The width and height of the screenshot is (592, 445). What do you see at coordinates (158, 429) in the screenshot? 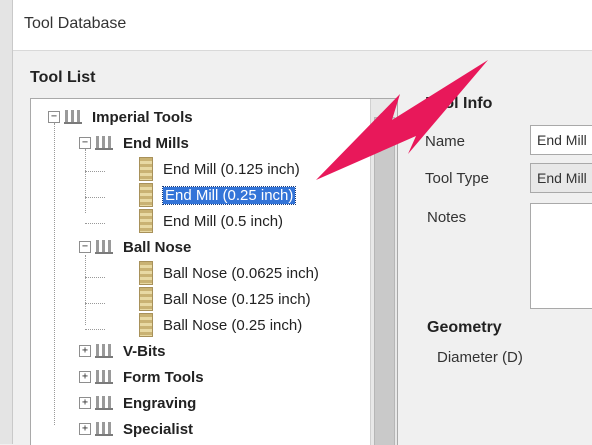
I see `tree-group-label: Specialist` at bounding box center [158, 429].